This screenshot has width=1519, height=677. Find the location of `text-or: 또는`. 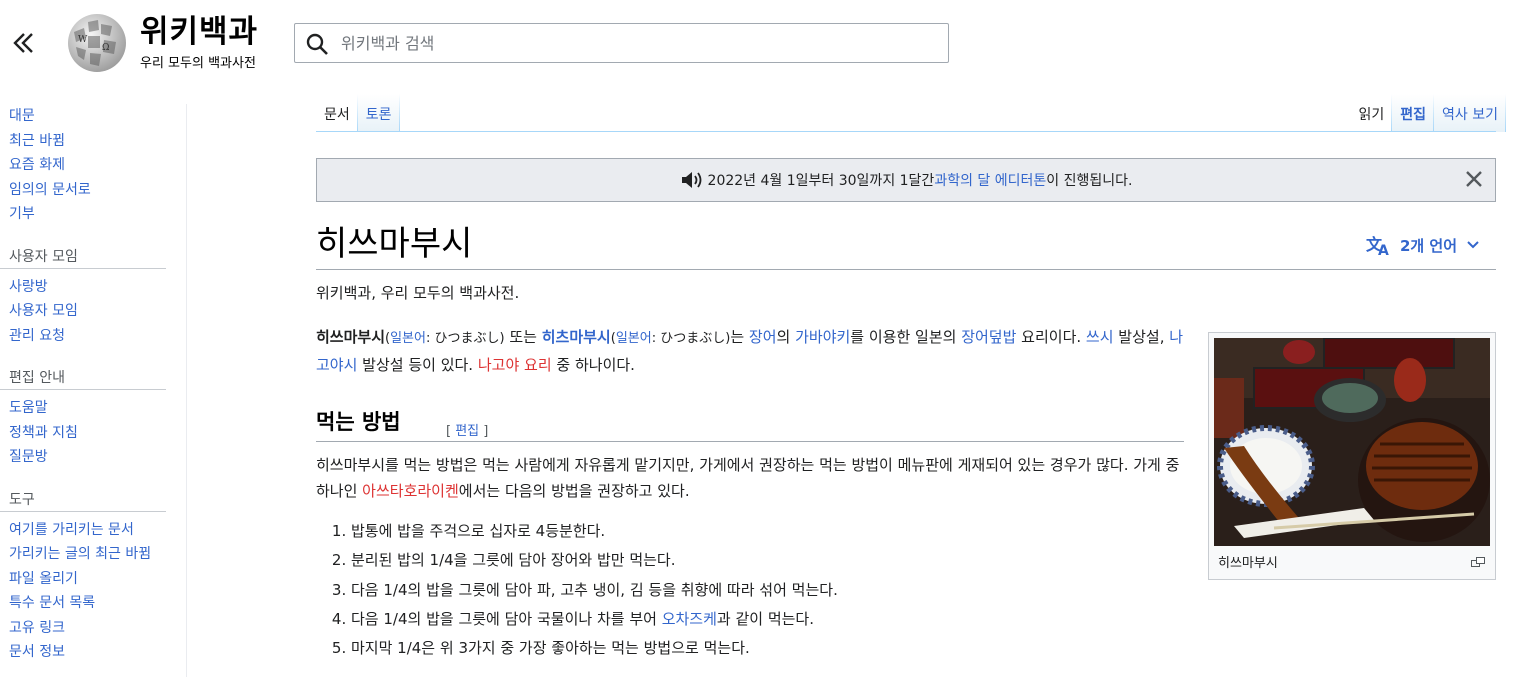

text-or: 또는 is located at coordinates (523, 337).